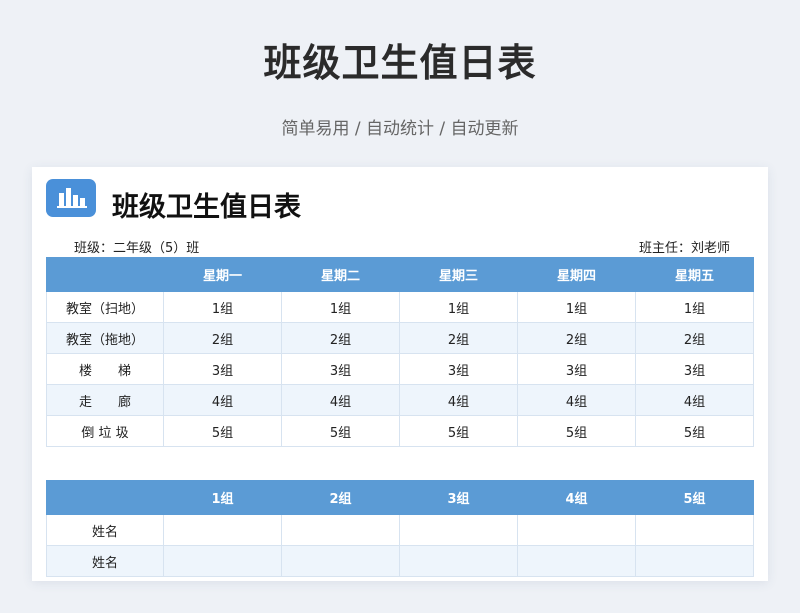 The width and height of the screenshot is (800, 613). What do you see at coordinates (105, 338) in the screenshot?
I see `area-label: 教室（拖地）` at bounding box center [105, 338].